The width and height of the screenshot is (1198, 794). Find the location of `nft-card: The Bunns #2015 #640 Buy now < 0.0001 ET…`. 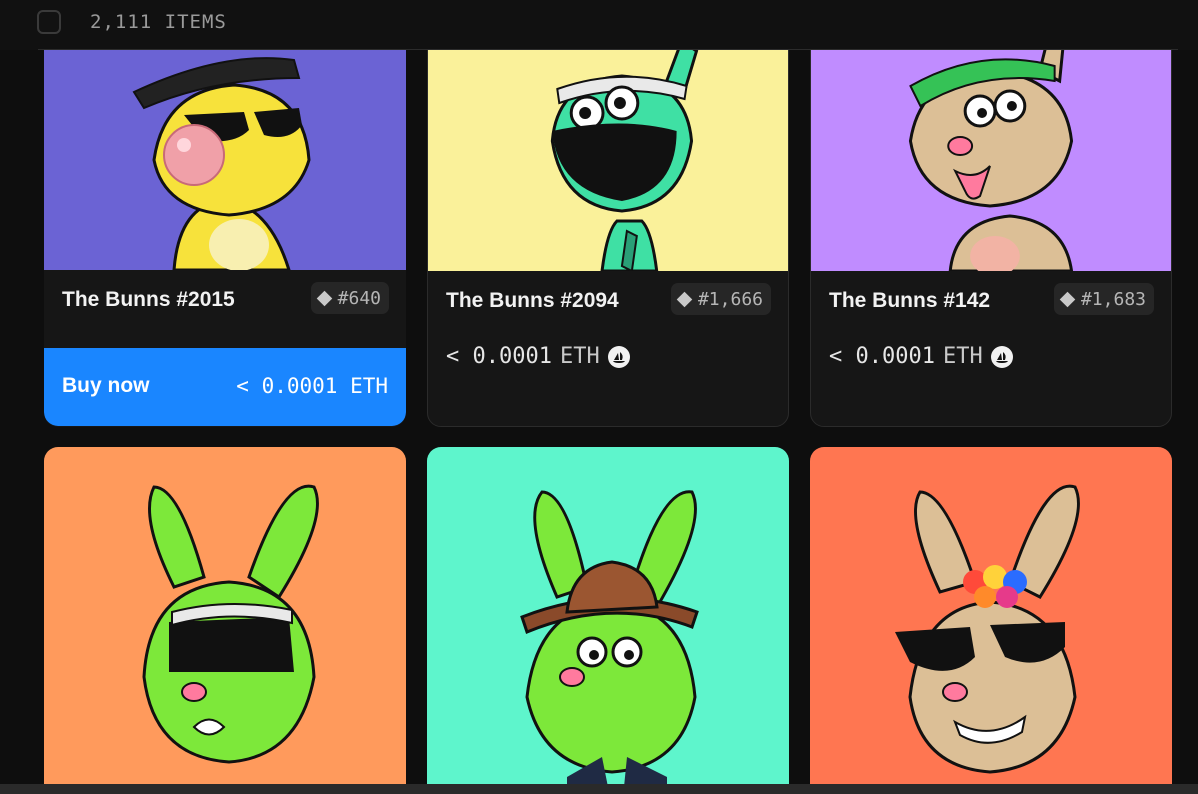

nft-card: The Bunns #2015 #640 Buy now < 0.0001 ET… is located at coordinates (225, 238).